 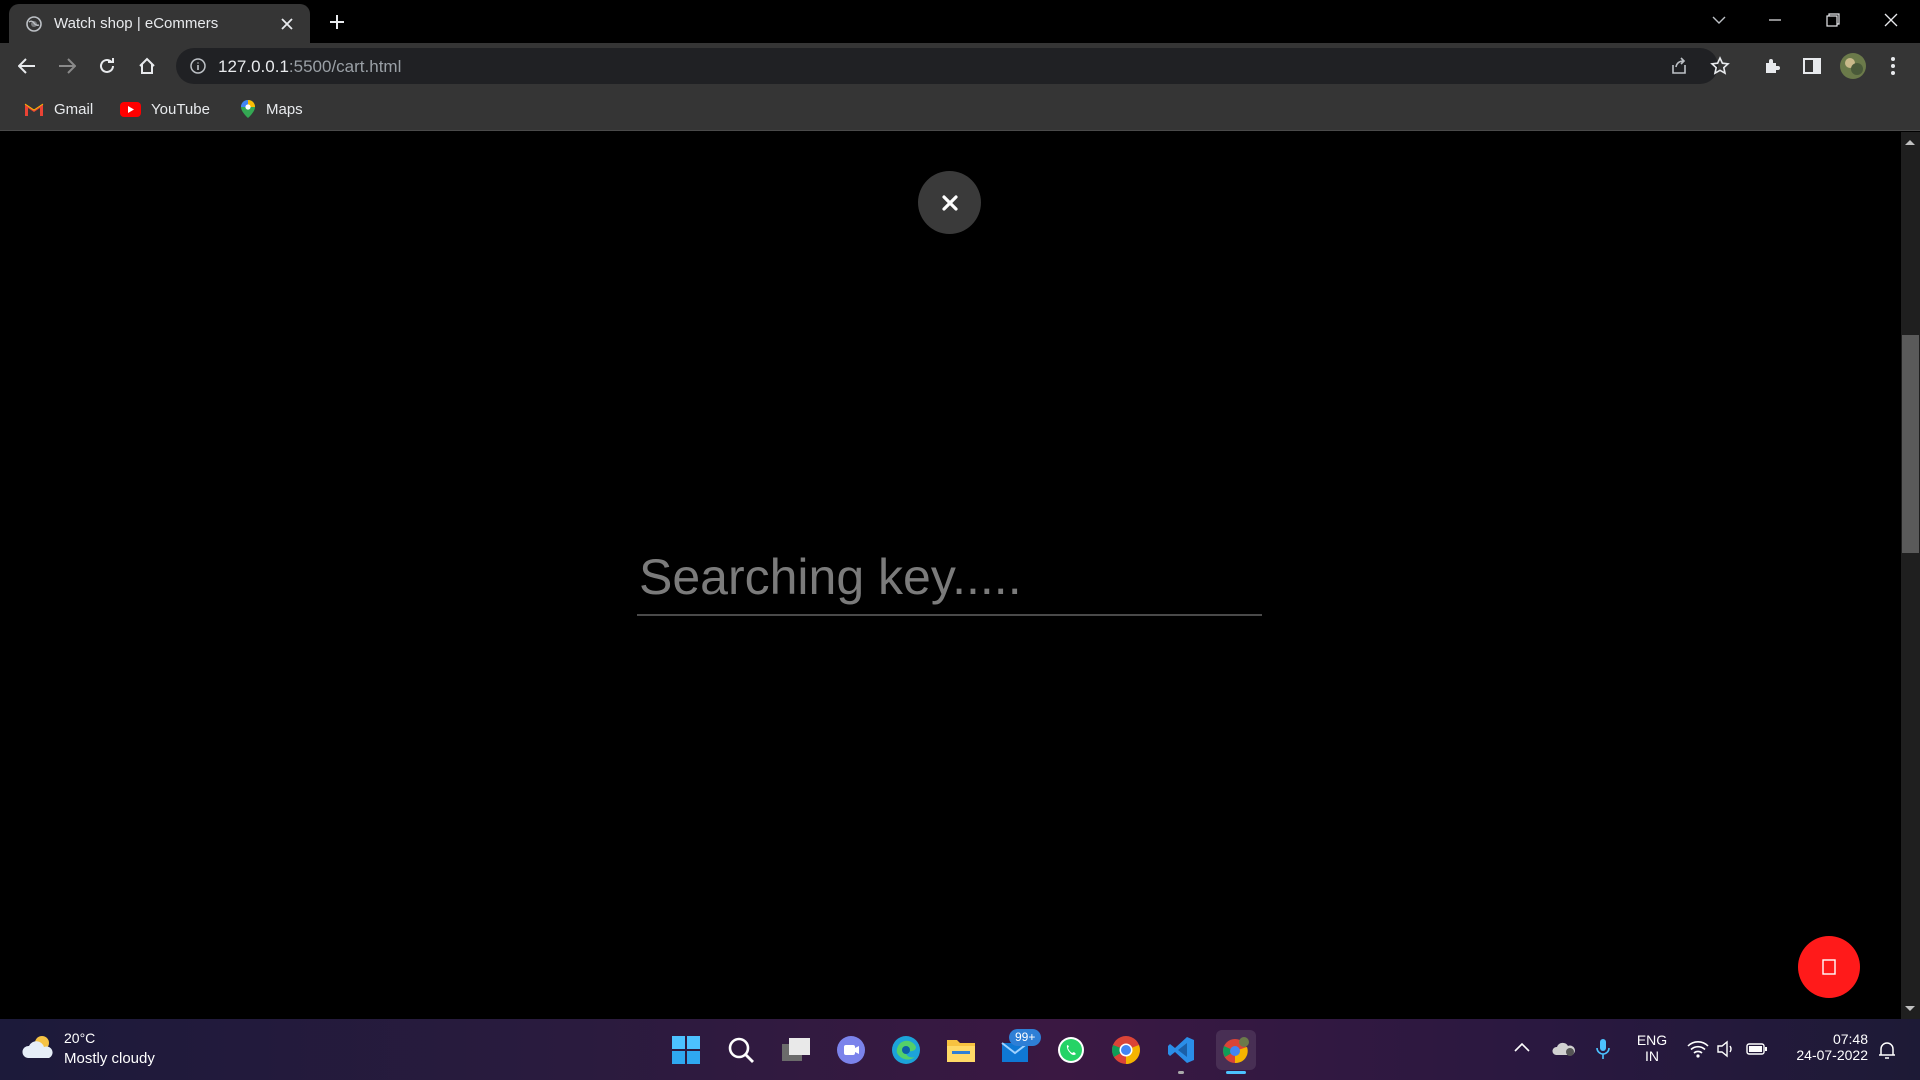 What do you see at coordinates (1181, 1050) in the screenshot?
I see `vscode-icon` at bounding box center [1181, 1050].